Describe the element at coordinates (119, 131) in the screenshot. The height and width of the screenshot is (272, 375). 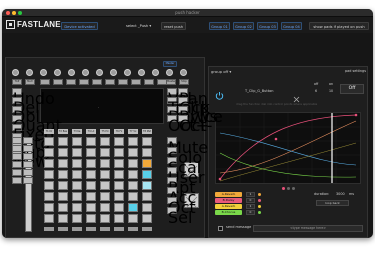
I see `track-label-6: T6 Fx` at that location.